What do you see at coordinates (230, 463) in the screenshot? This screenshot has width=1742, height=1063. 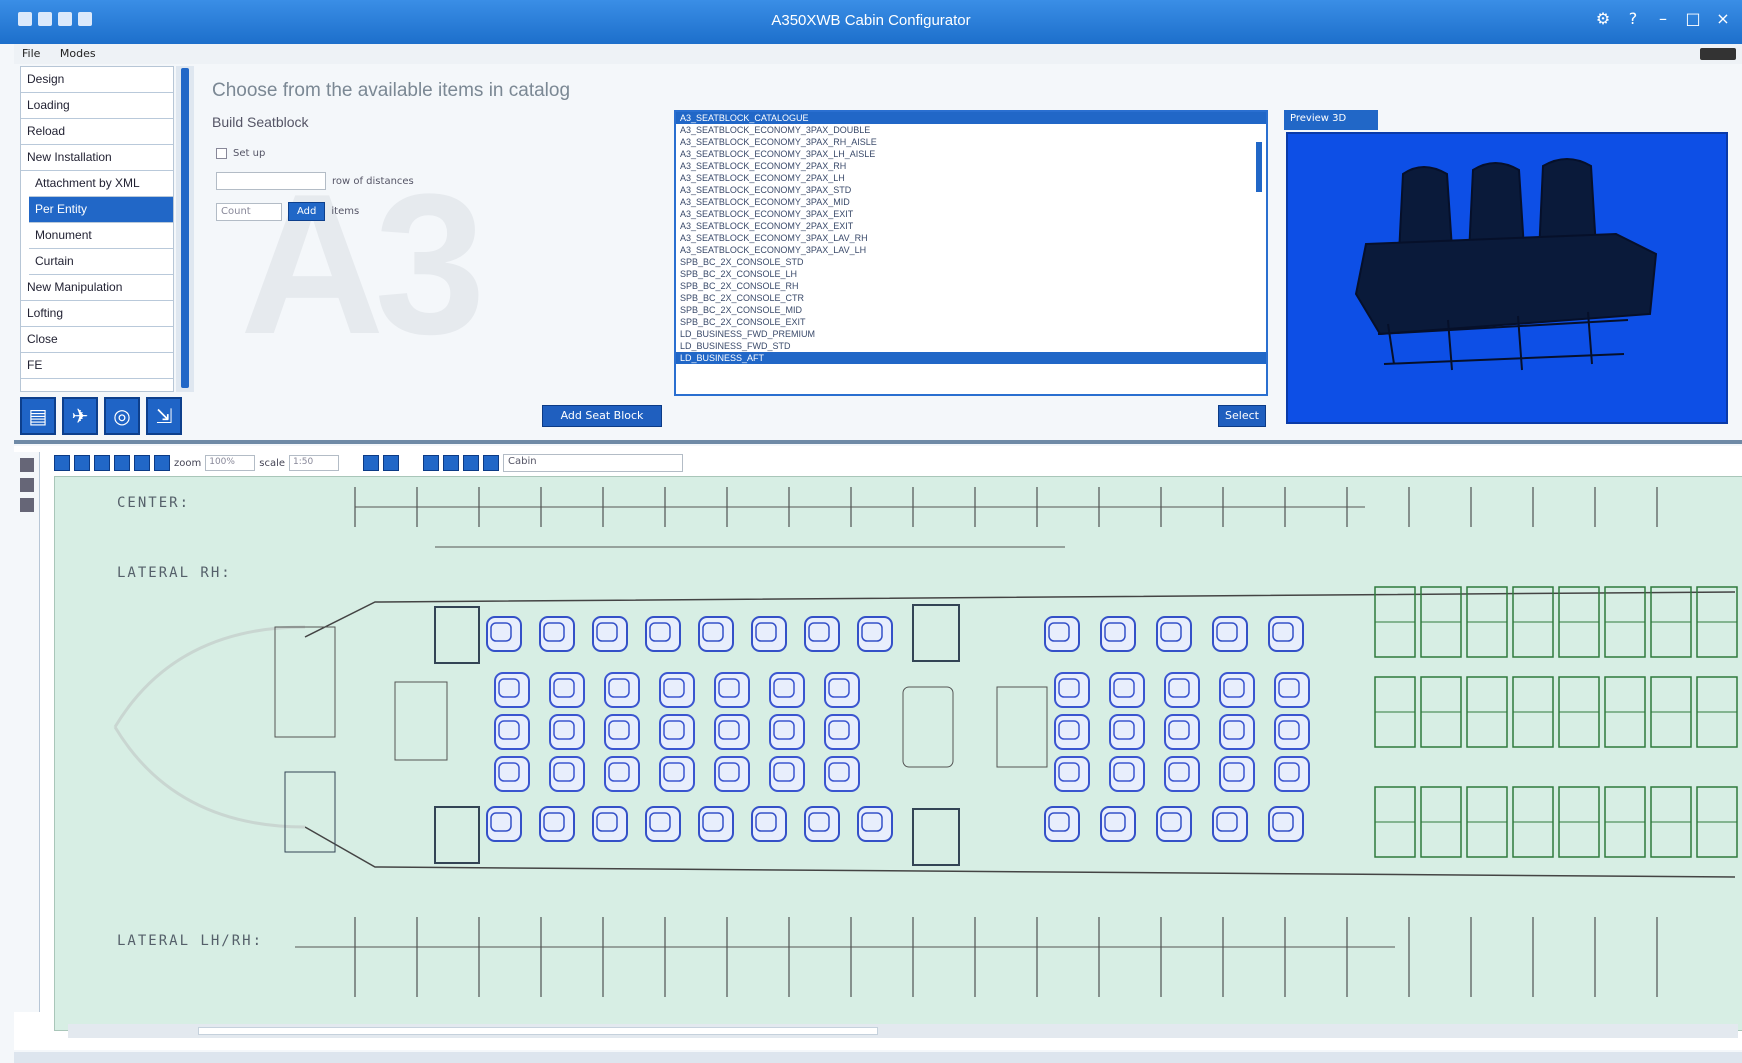 I see `zoom-input: 100%` at bounding box center [230, 463].